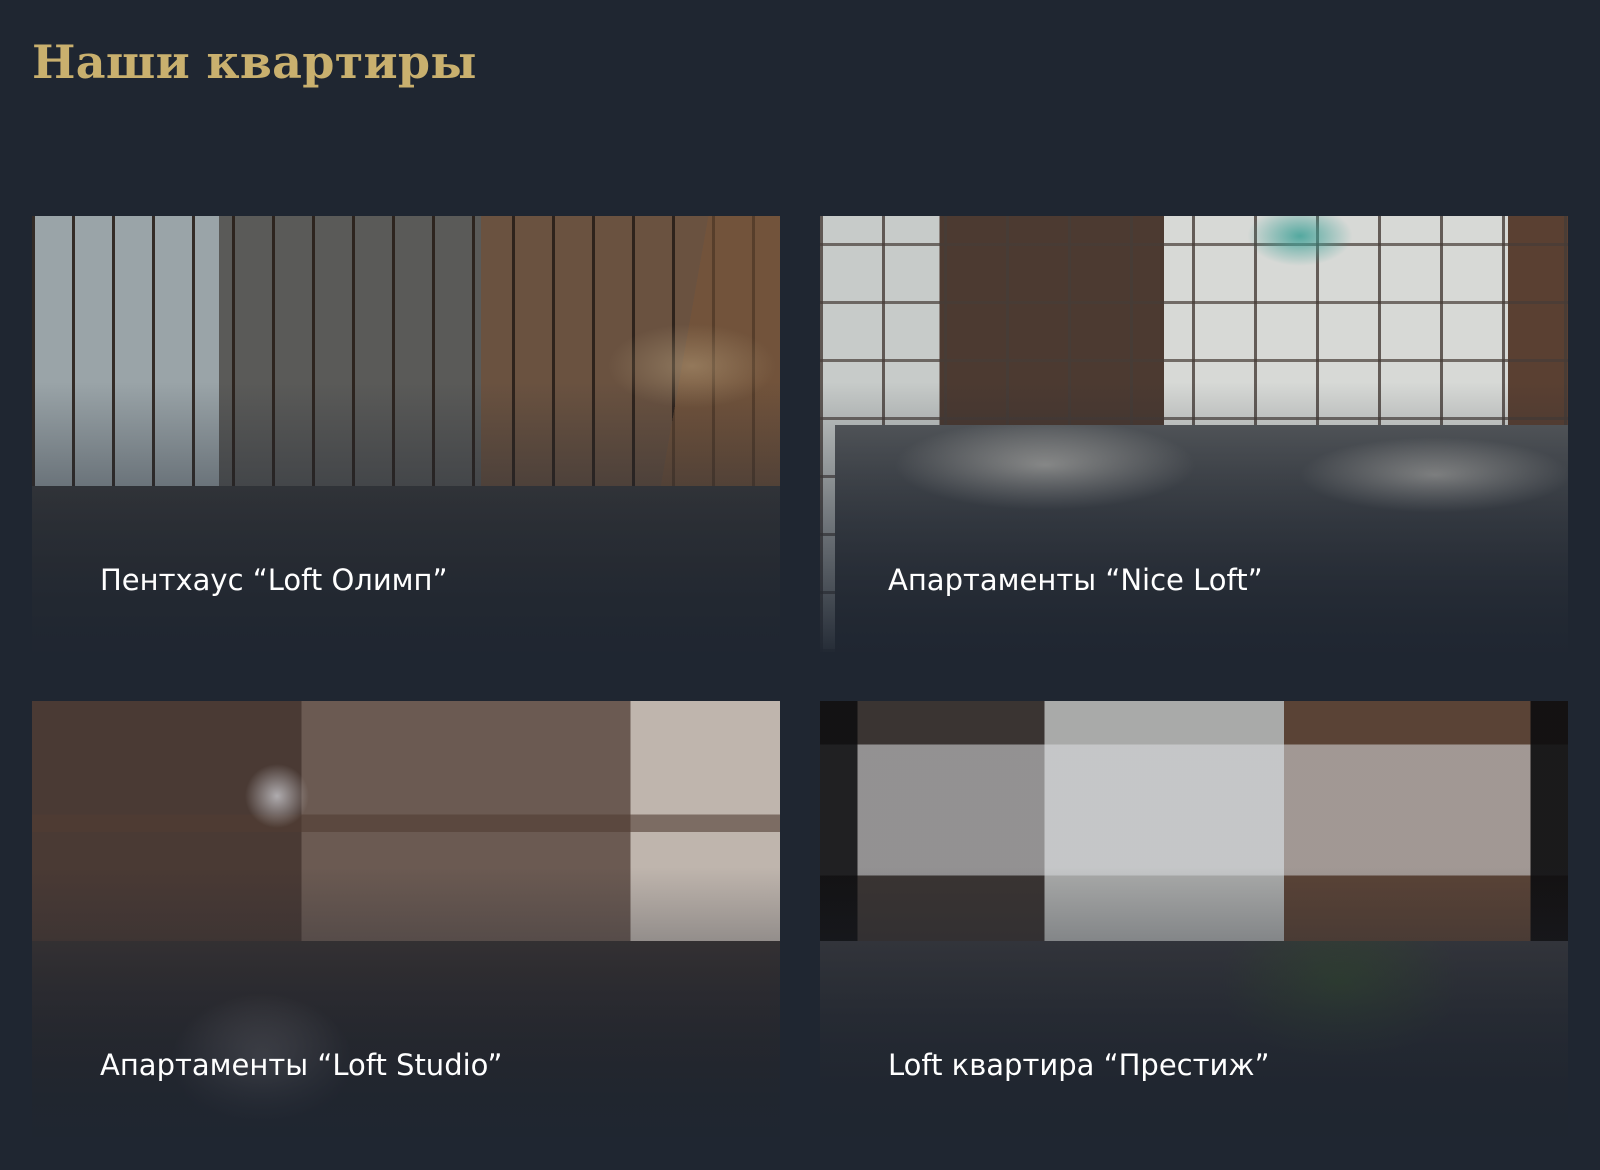 Image resolution: width=1600 pixels, height=1170 pixels. Describe the element at coordinates (1075, 580) in the screenshot. I see `apartment-card-title: Апартаменты “Nice Loft”` at that location.